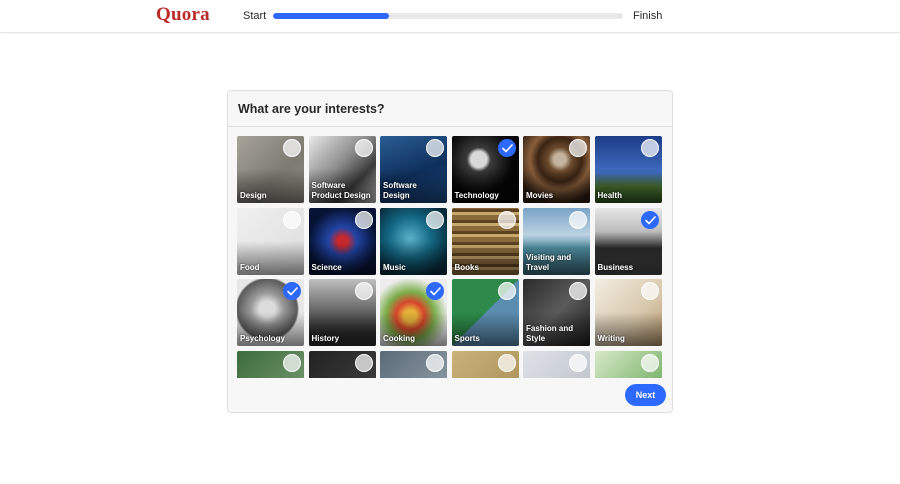 This screenshot has width=900, height=484. What do you see at coordinates (556, 241) in the screenshot?
I see `topic-tile: Visiting and Travel` at bounding box center [556, 241].